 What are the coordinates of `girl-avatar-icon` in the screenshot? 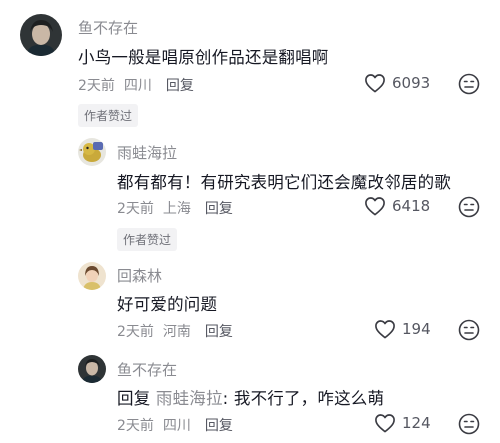 It's located at (92, 276).